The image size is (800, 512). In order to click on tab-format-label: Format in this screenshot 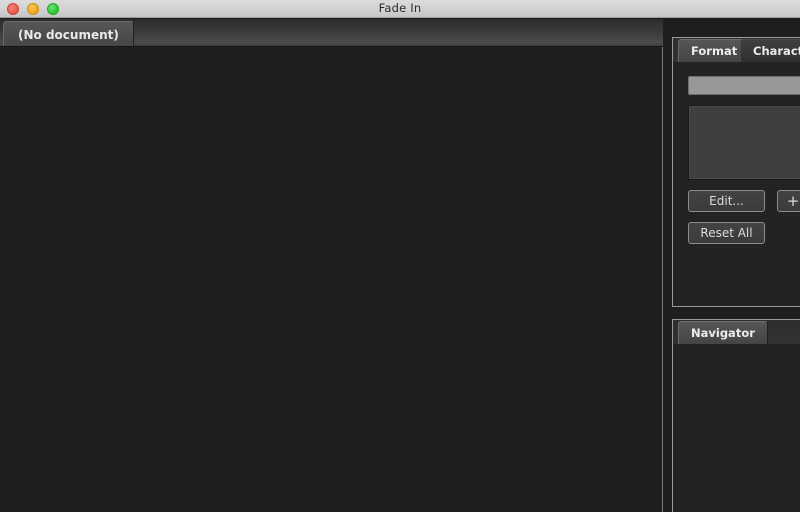, I will do `click(714, 51)`.